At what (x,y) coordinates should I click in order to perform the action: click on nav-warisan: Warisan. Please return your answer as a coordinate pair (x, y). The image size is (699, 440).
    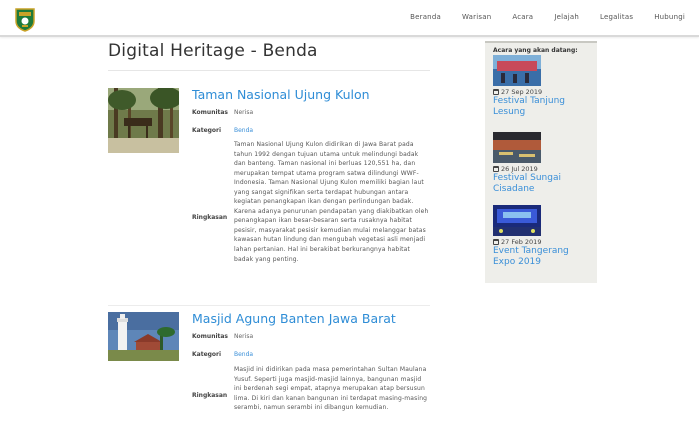
    Looking at the image, I should click on (476, 17).